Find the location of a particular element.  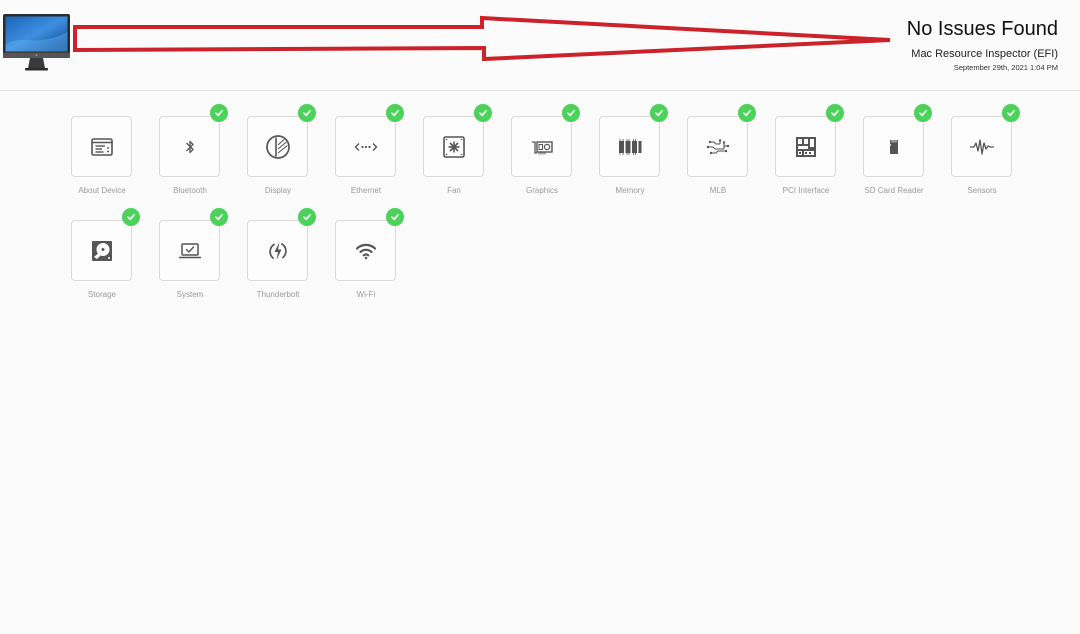

tile-mlb-box is located at coordinates (717, 146).